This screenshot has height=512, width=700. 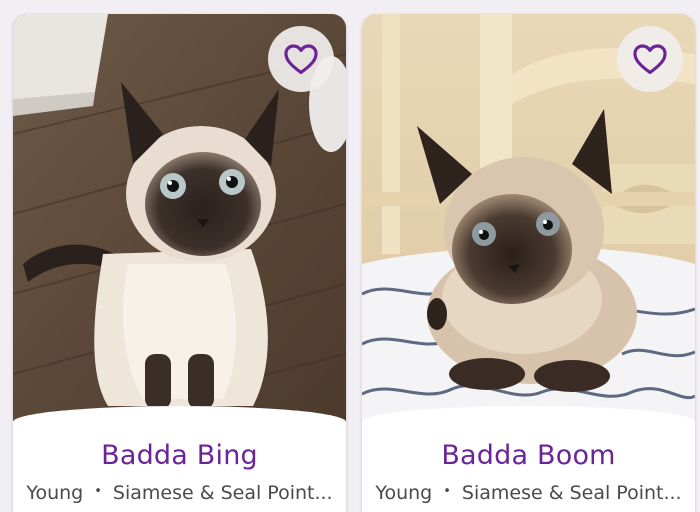 What do you see at coordinates (528, 455) in the screenshot?
I see `pet-name: Badda Boom` at bounding box center [528, 455].